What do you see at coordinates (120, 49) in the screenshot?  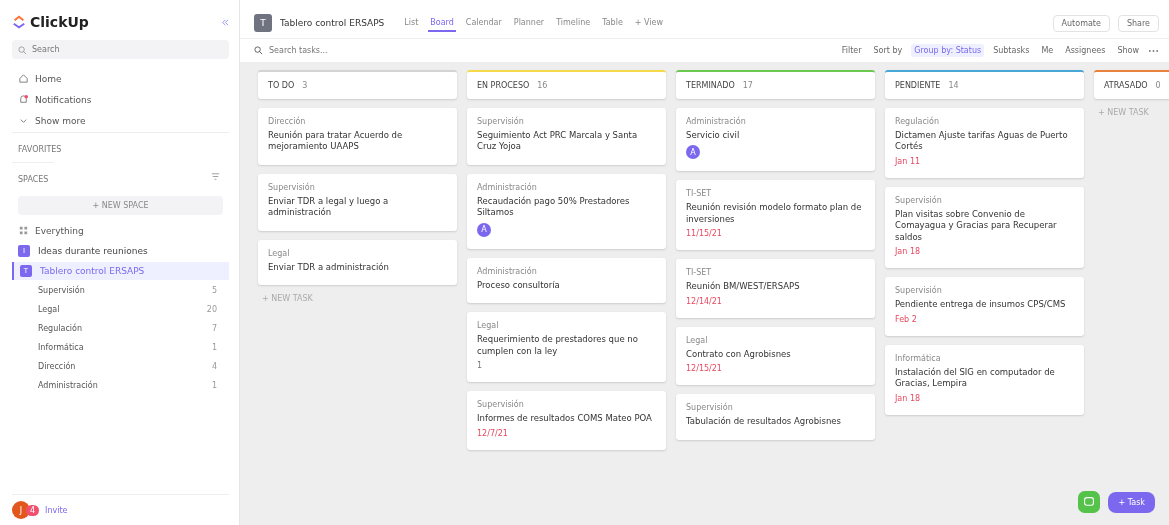 I see `search-field: Search` at bounding box center [120, 49].